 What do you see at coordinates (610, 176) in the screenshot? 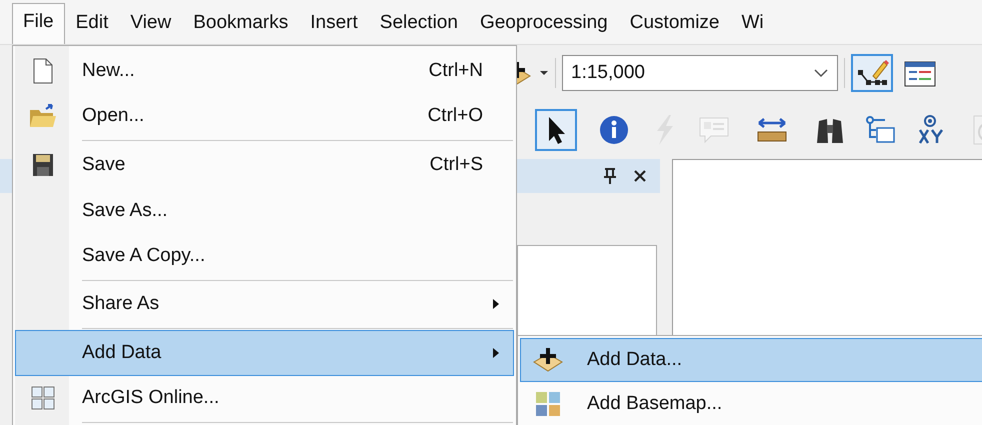
I see `pin-icon` at bounding box center [610, 176].